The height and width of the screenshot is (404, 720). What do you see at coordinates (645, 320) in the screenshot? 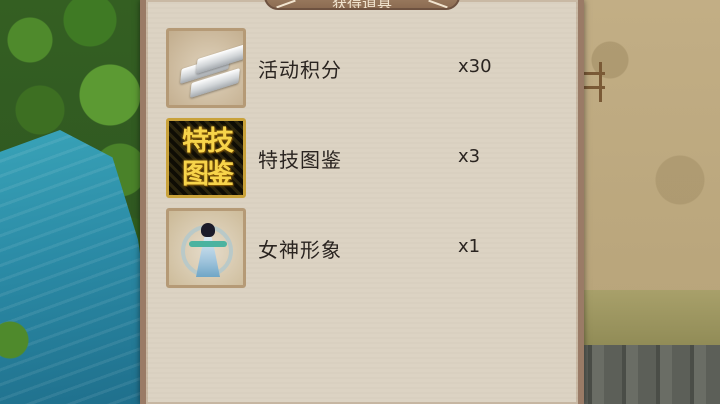
I see `grass-terrain` at bounding box center [645, 320].